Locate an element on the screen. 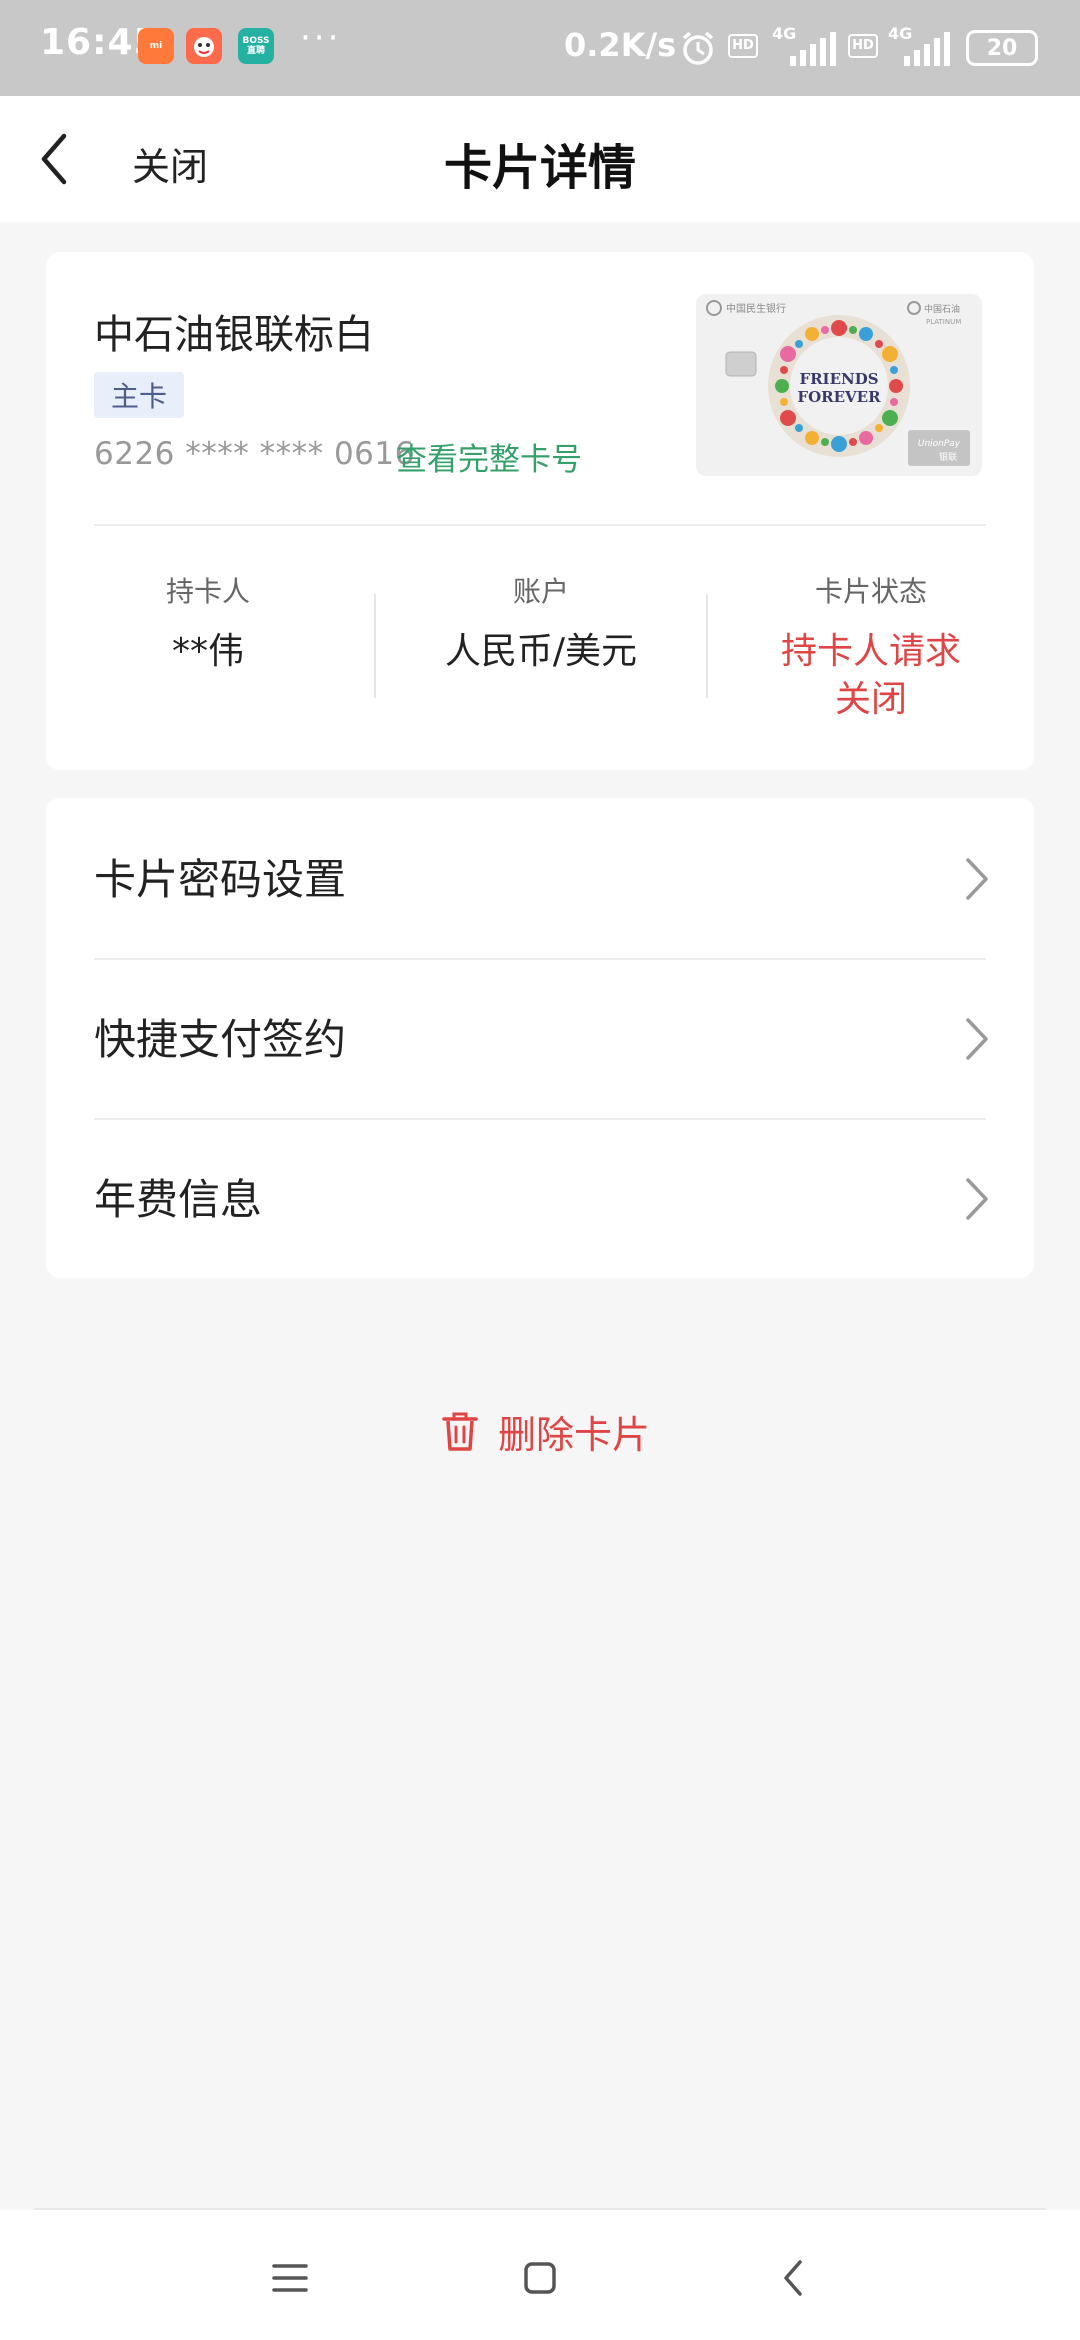 Image resolution: width=1080 pixels, height=2340 pixels. svg-text: FOREVER is located at coordinates (839, 397).